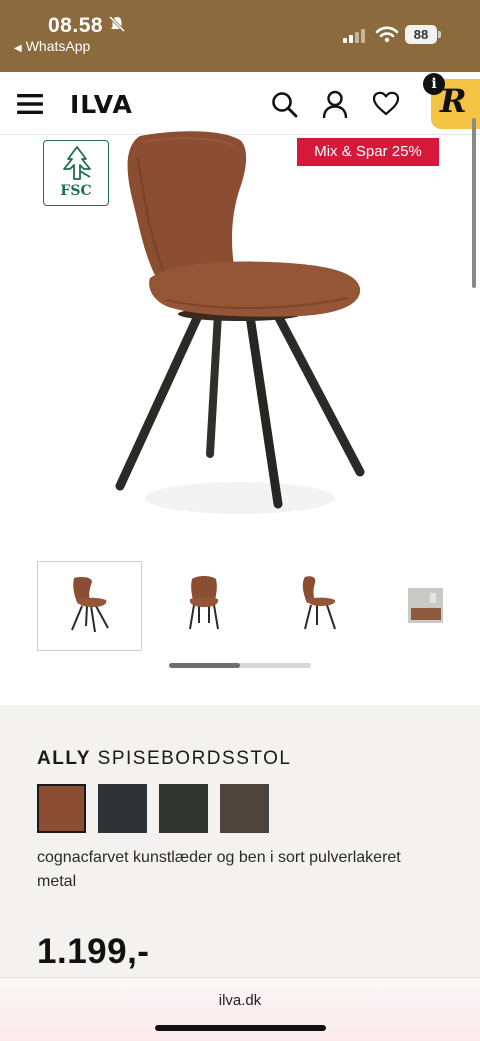 The height and width of the screenshot is (1041, 480). I want to click on cellular-signal-icon, so click(354, 36).